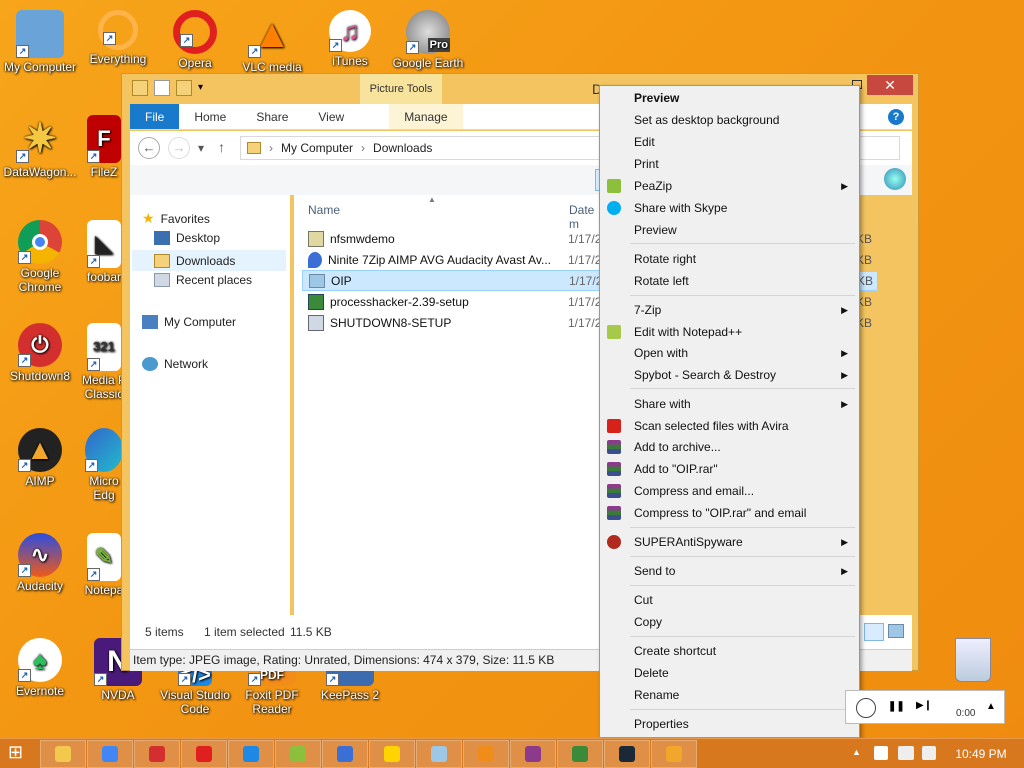  I want to click on recycle-bin-icon, so click(973, 660).